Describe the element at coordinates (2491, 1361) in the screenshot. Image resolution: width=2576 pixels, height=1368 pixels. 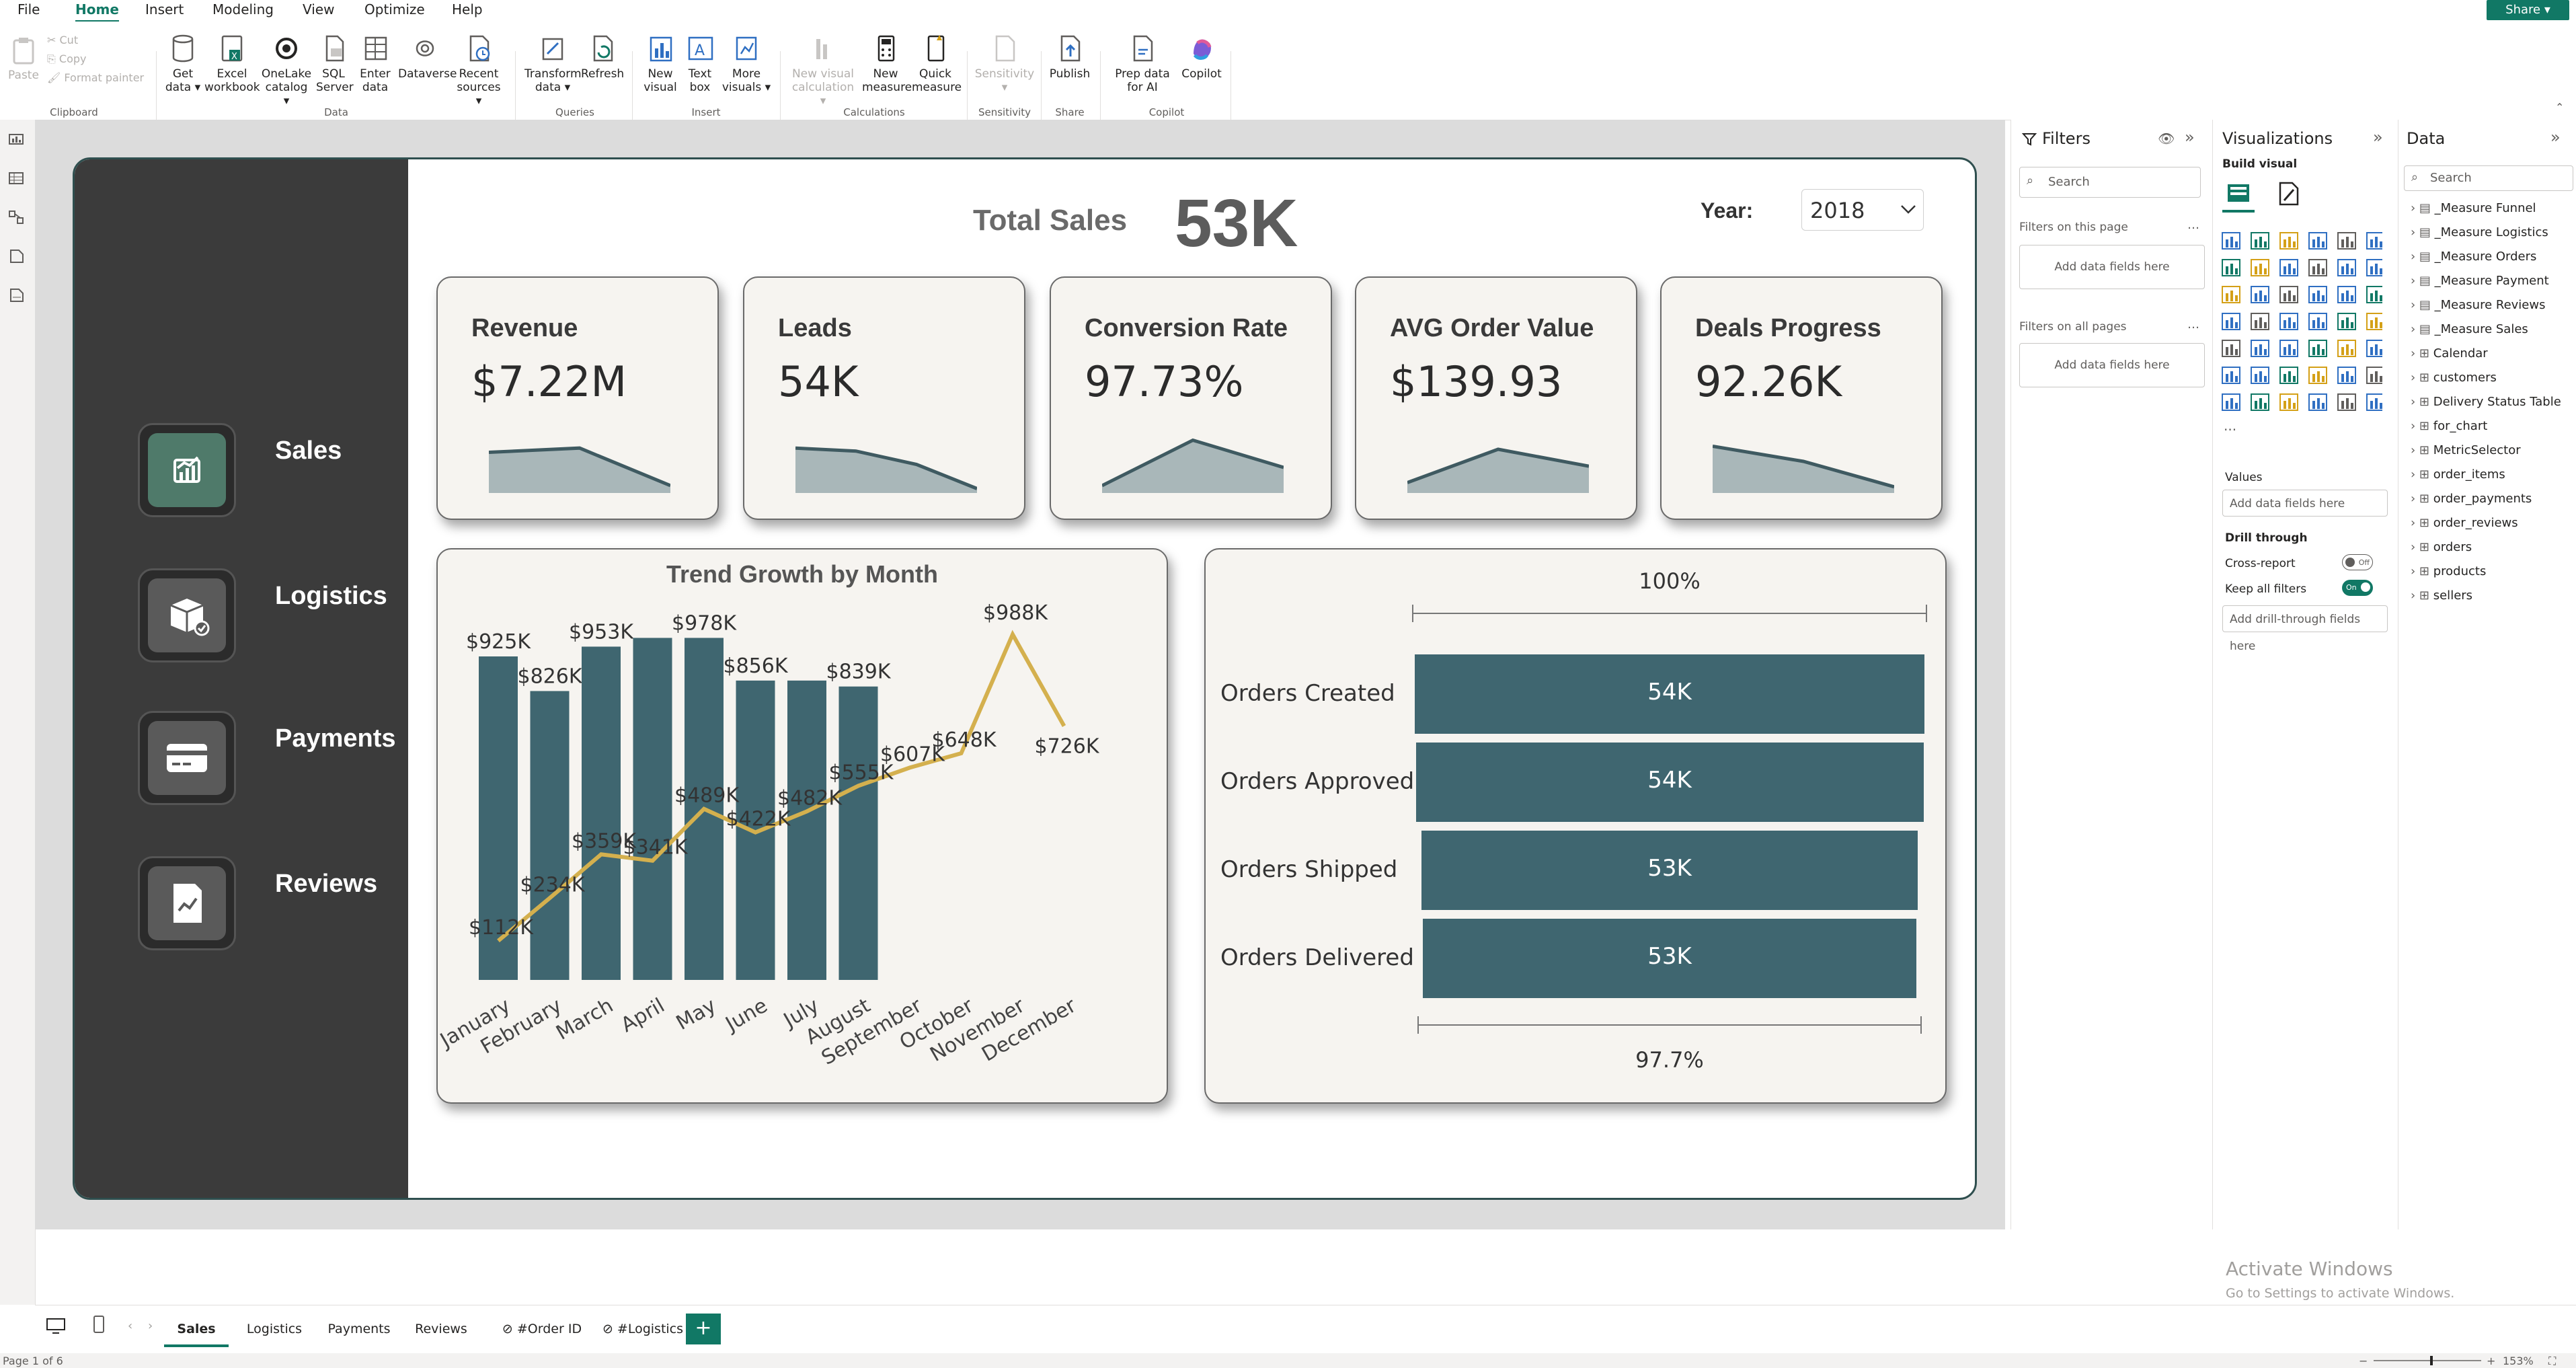
I see `zoom-in-icon: +` at that location.